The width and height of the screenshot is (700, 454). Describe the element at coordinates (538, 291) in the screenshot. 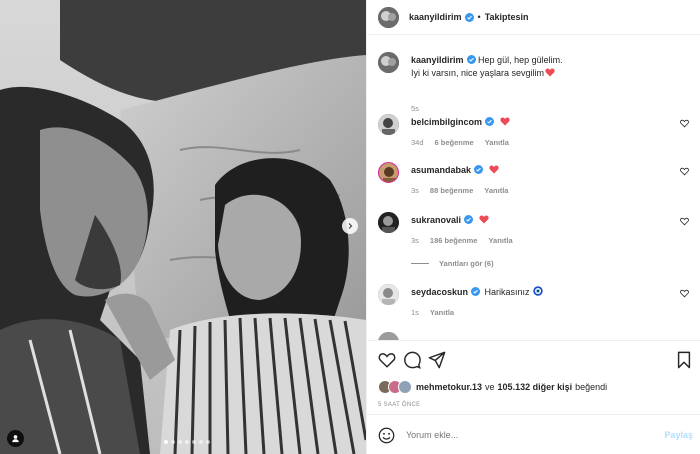

I see `nazar-eye-emoji-icon` at that location.